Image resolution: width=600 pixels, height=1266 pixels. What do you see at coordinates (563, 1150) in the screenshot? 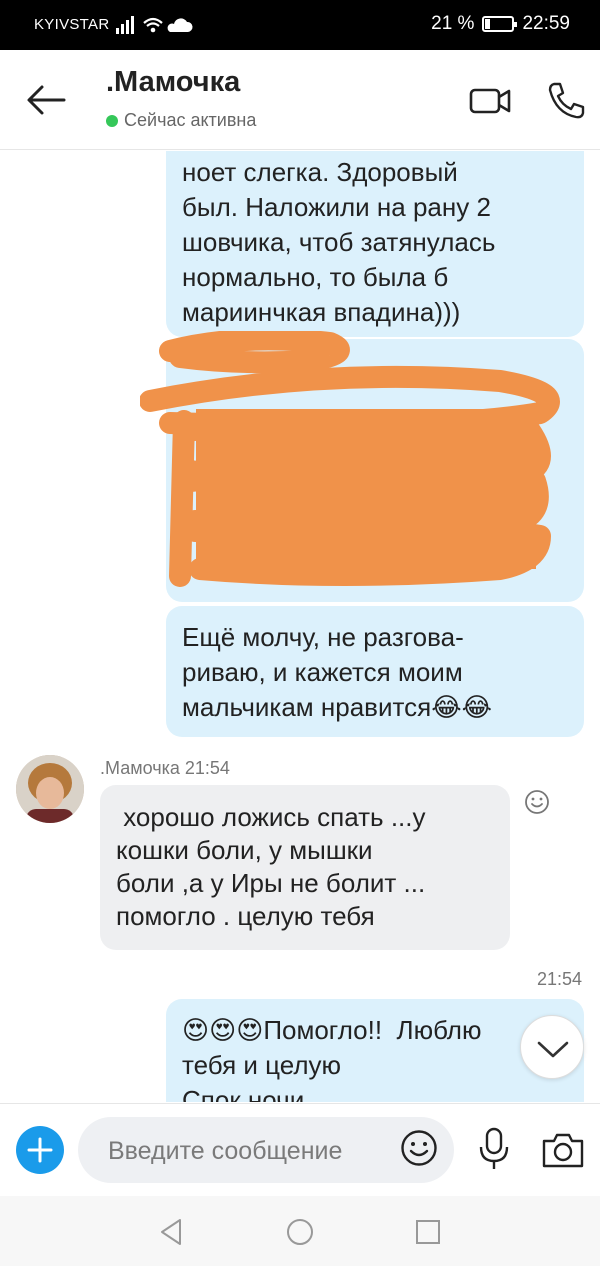
I see `camera-icon` at bounding box center [563, 1150].